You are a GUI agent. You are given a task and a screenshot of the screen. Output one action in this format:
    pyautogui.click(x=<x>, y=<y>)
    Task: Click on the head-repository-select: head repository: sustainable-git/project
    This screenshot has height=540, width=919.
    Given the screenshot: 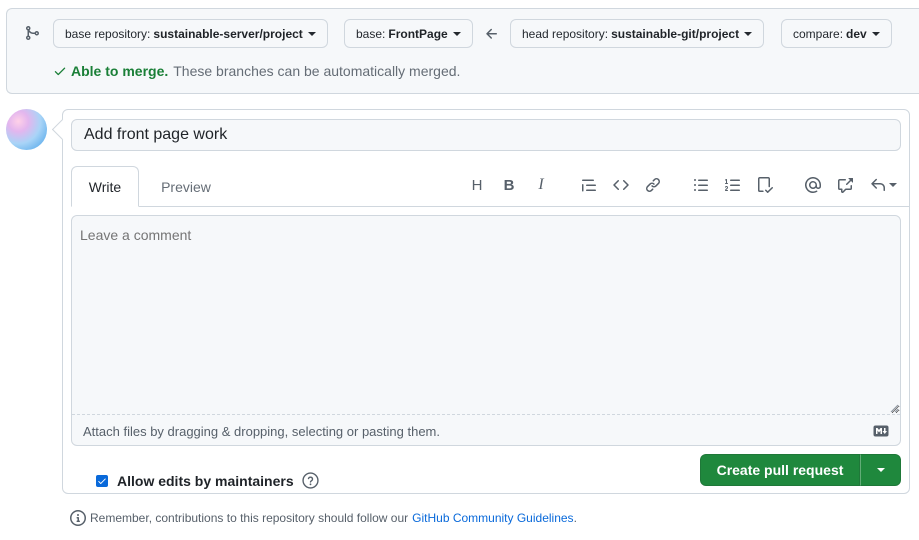 What is the action you would take?
    pyautogui.click(x=637, y=33)
    